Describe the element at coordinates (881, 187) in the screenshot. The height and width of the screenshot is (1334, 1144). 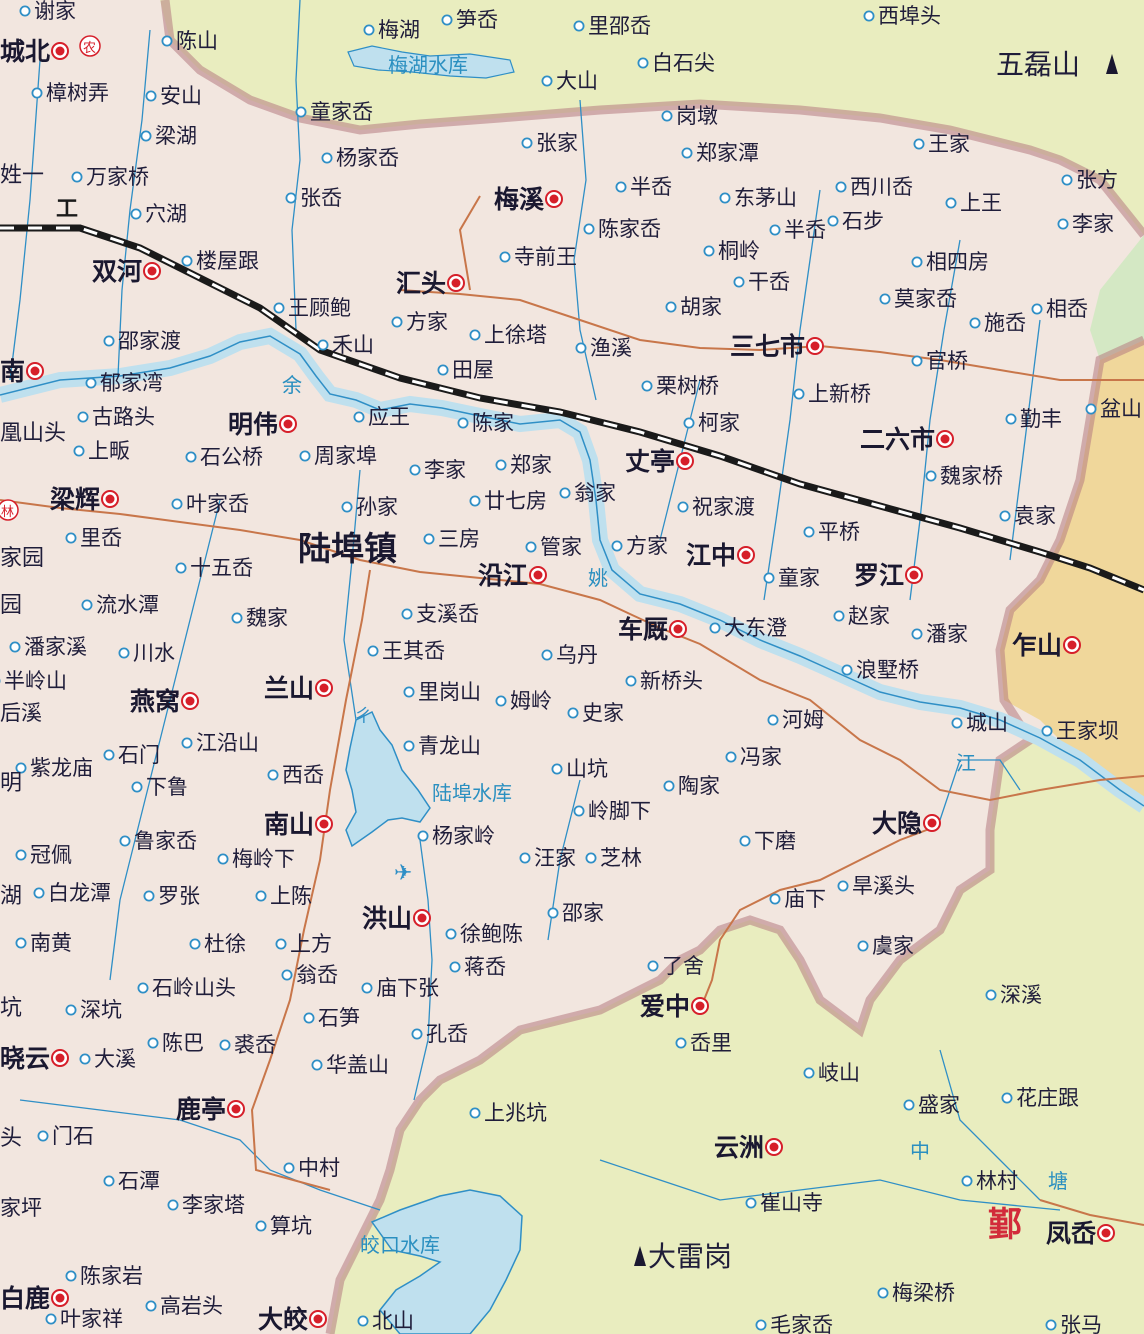
I see `village-label: 西川岙` at that location.